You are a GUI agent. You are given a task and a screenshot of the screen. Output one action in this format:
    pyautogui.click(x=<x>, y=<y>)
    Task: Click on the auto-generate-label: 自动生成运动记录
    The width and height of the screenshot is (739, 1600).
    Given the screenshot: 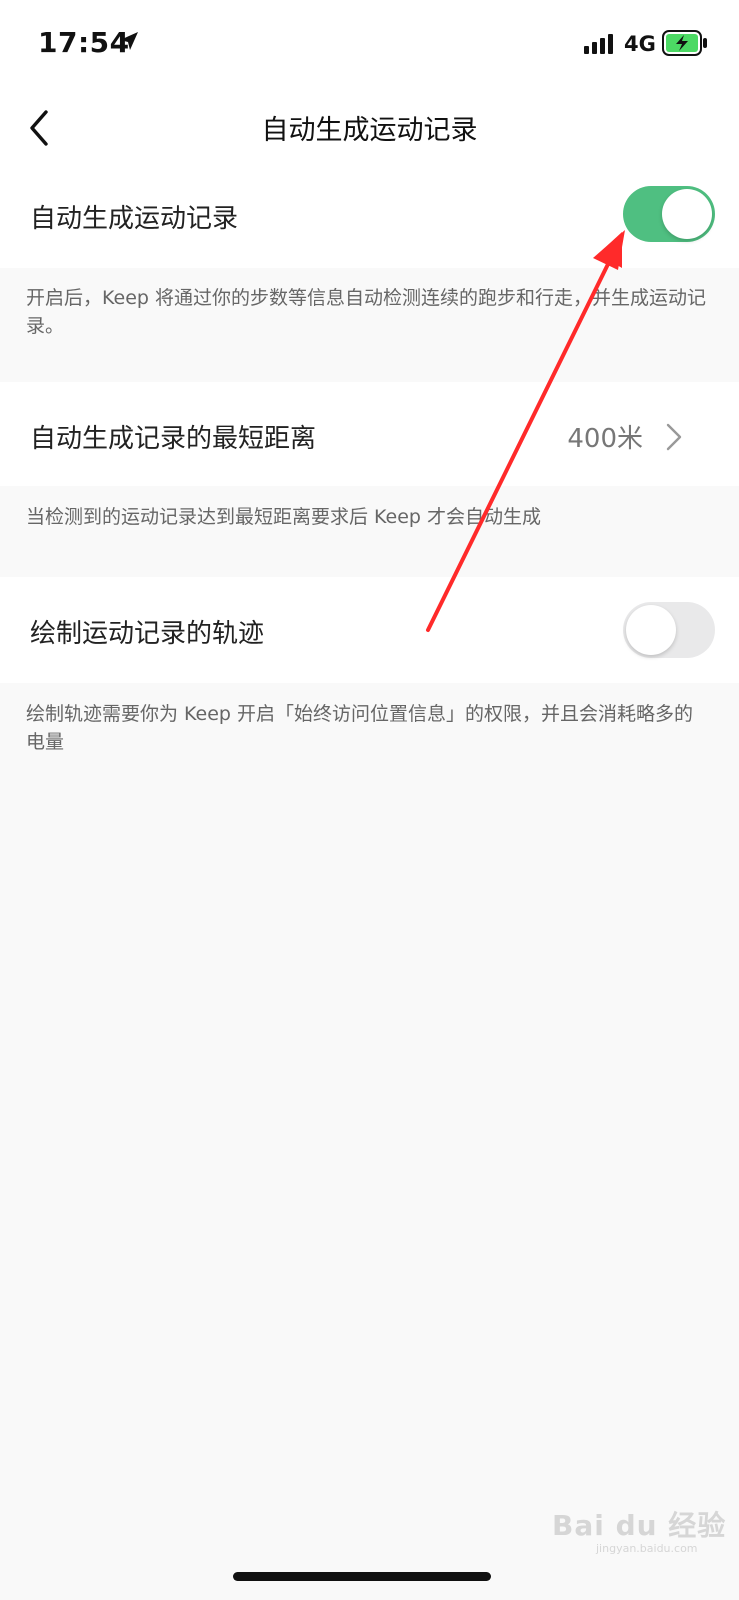 What is the action you would take?
    pyautogui.click(x=134, y=219)
    